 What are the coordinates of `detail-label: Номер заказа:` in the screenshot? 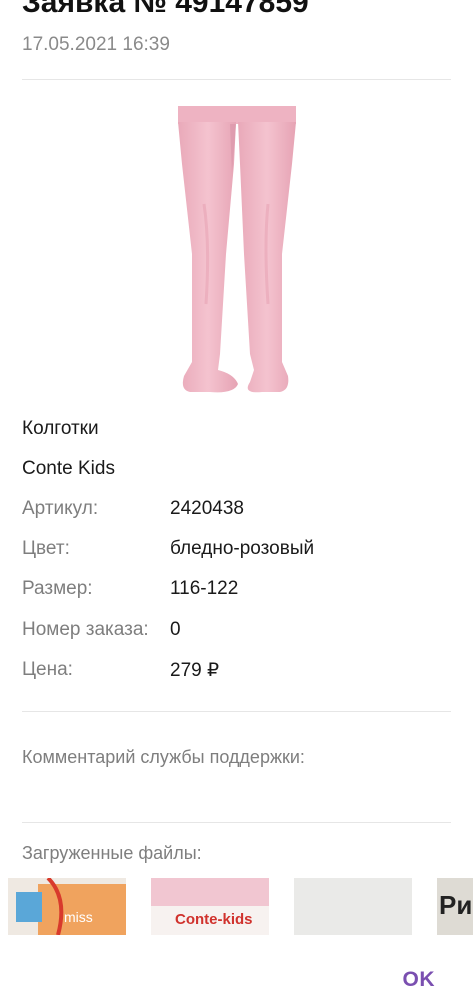 It's located at (85, 629).